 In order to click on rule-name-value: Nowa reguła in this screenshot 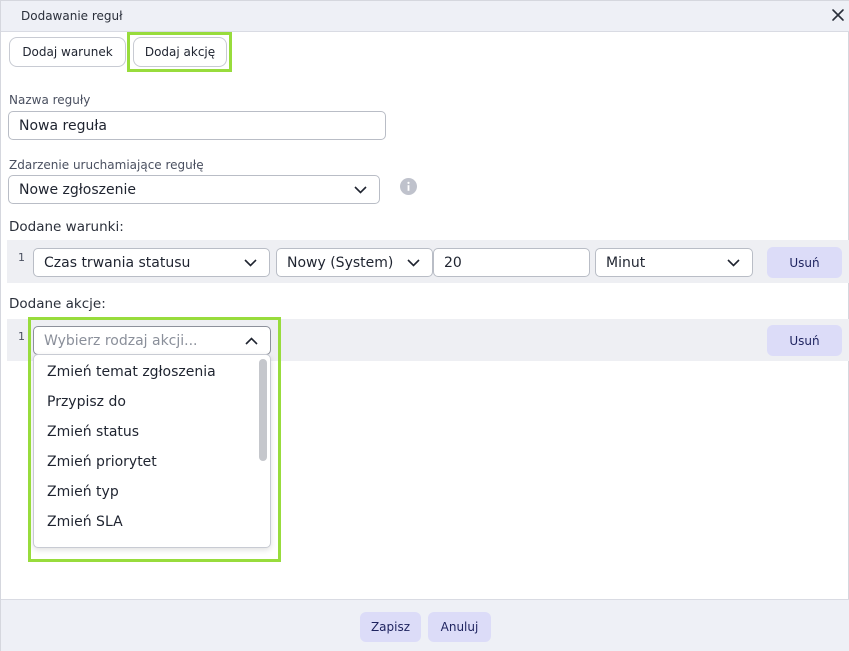, I will do `click(63, 125)`.